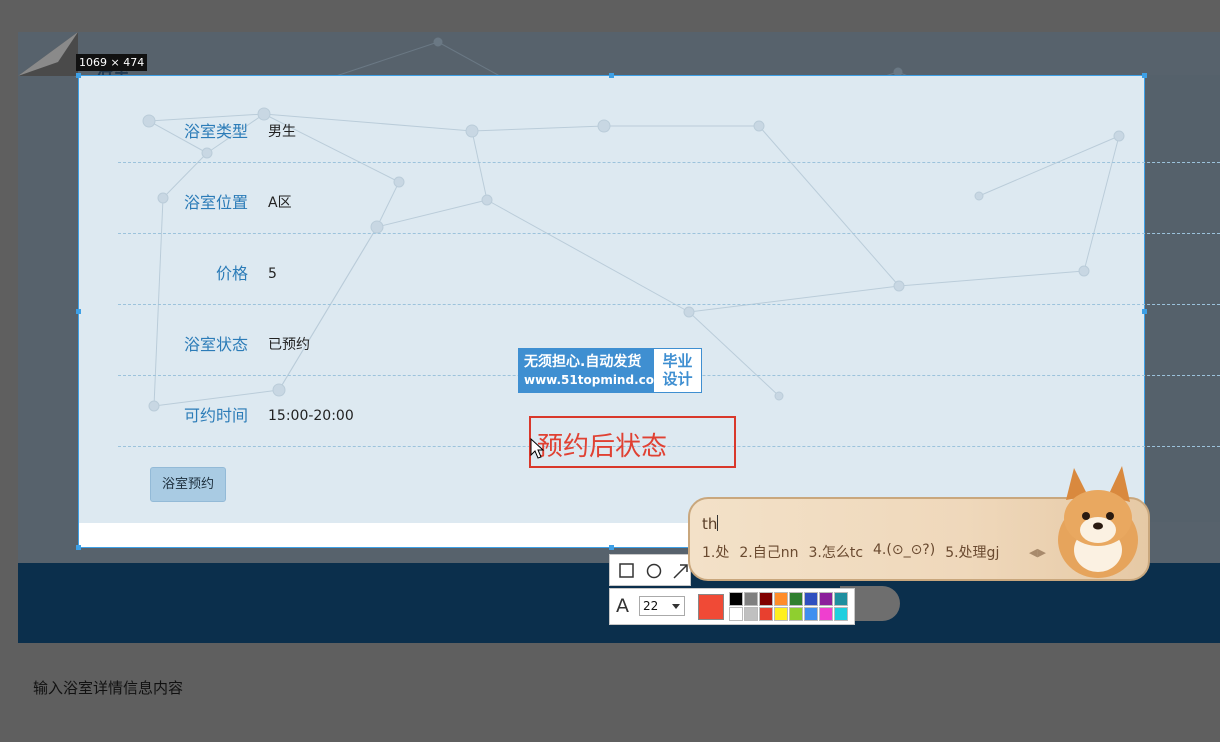  Describe the element at coordinates (112, 62) in the screenshot. I see `selection-size-label: 1069 × 474` at that location.